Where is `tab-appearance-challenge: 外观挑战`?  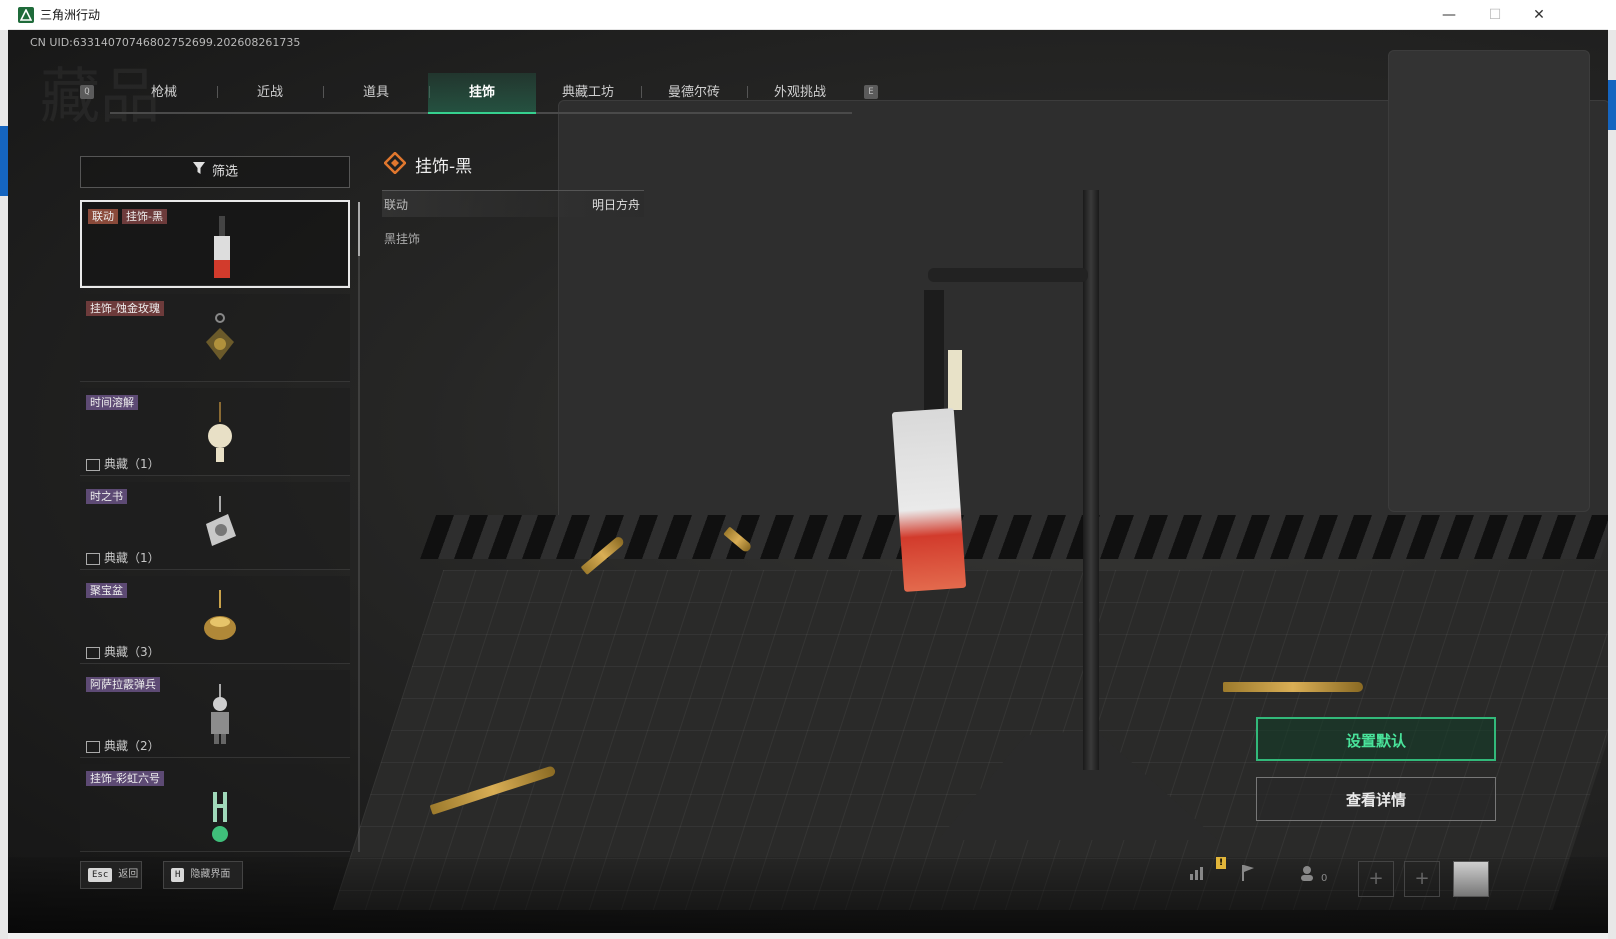 tab-appearance-challenge: 外观挑战 is located at coordinates (800, 92).